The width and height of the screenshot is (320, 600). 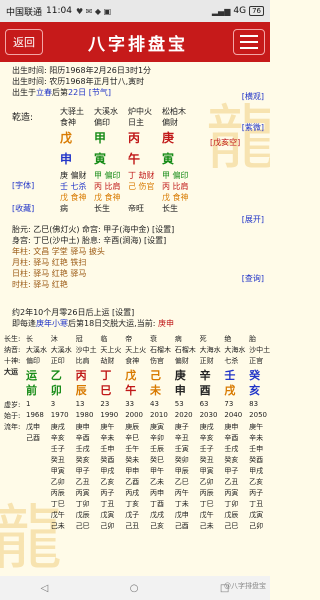 What do you see at coordinates (49, 273) in the screenshot?
I see `day-shensha: 日柱: 驿马 红艳 驿马` at bounding box center [49, 273].